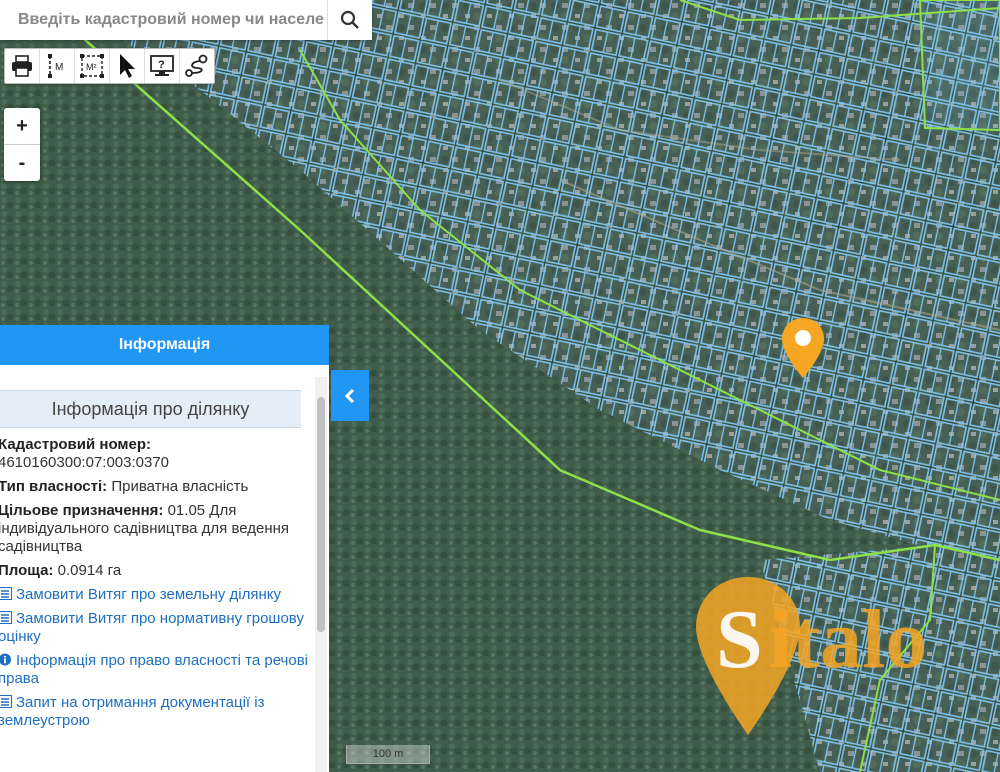 Image resolution: width=1000 pixels, height=772 pixels. I want to click on ownership-value: Приватна власність, so click(180, 486).